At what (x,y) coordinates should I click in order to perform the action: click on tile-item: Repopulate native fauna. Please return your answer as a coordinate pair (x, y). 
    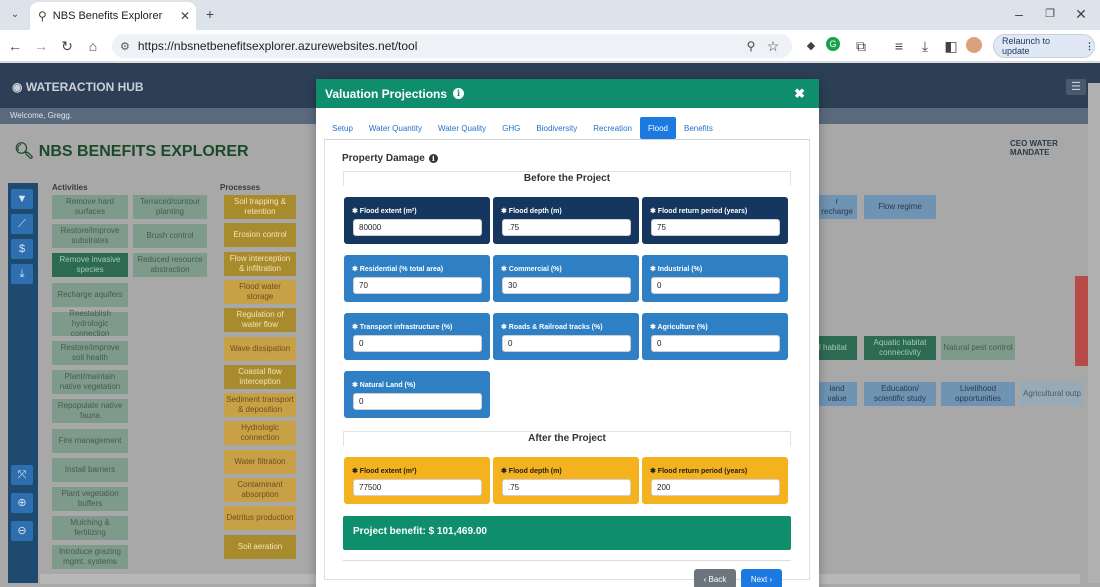
    Looking at the image, I should click on (90, 411).